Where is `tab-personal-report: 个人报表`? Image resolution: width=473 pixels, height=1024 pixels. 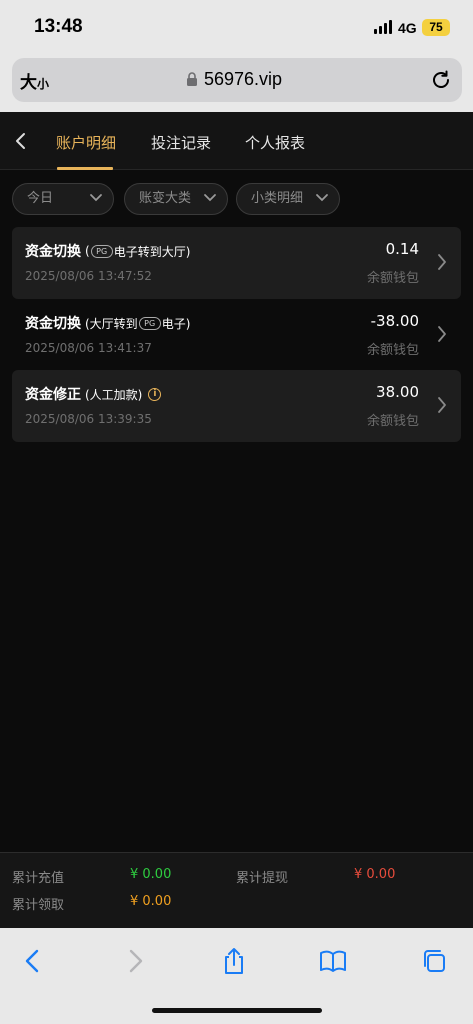 tab-personal-report: 个人报表 is located at coordinates (275, 142).